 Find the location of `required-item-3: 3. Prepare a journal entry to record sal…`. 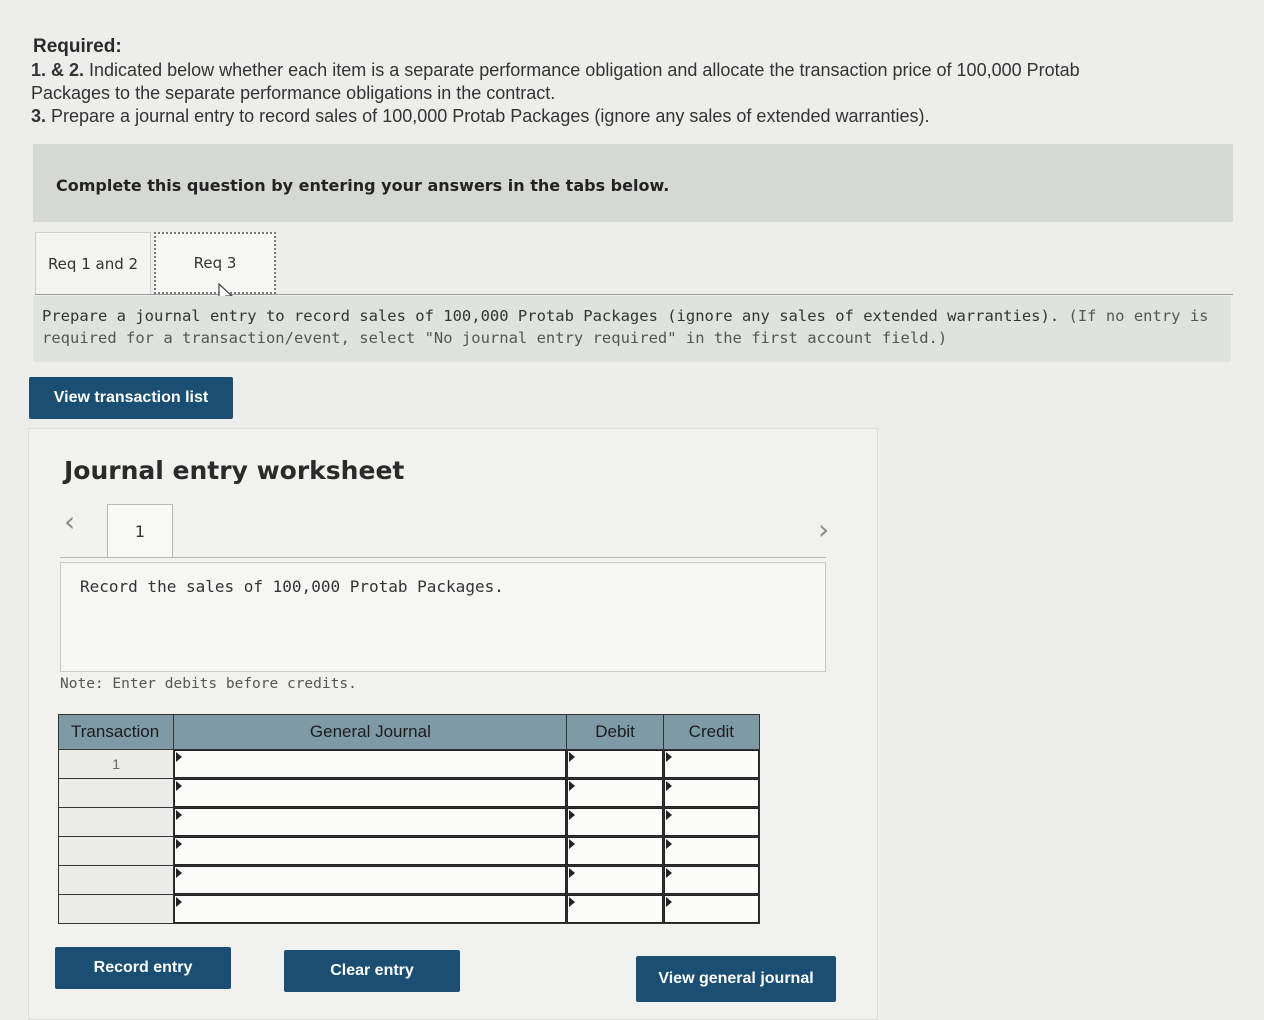

required-item-3: 3. Prepare a journal entry to record sal… is located at coordinates (480, 116).